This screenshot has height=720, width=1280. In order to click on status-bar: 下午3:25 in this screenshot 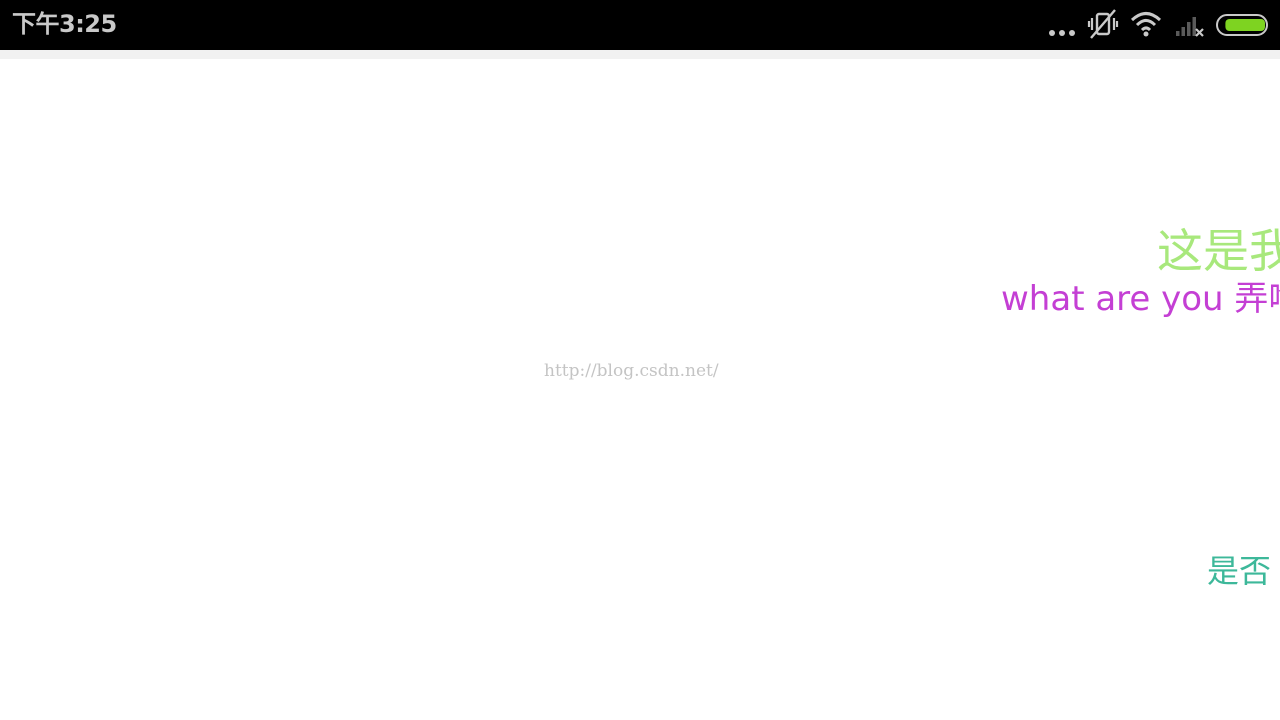, I will do `click(640, 25)`.